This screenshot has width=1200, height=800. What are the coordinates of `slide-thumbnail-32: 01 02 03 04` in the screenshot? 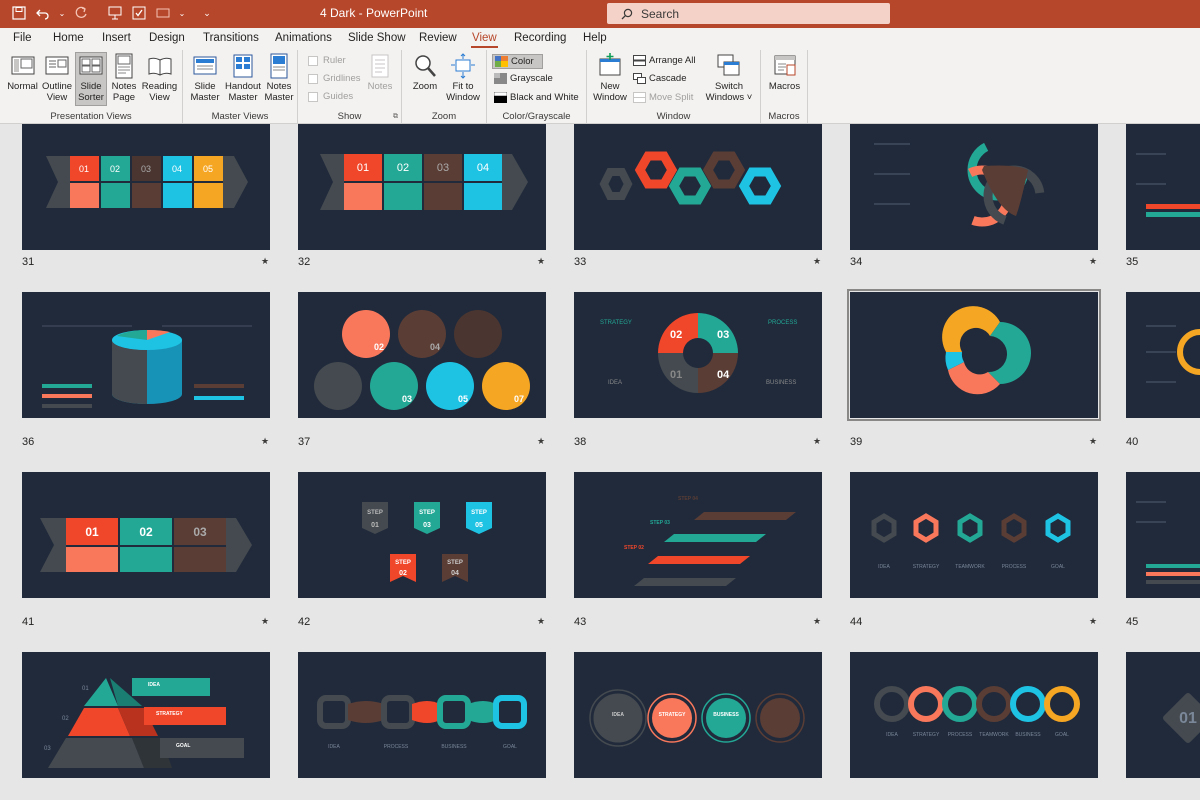 It's located at (422, 187).